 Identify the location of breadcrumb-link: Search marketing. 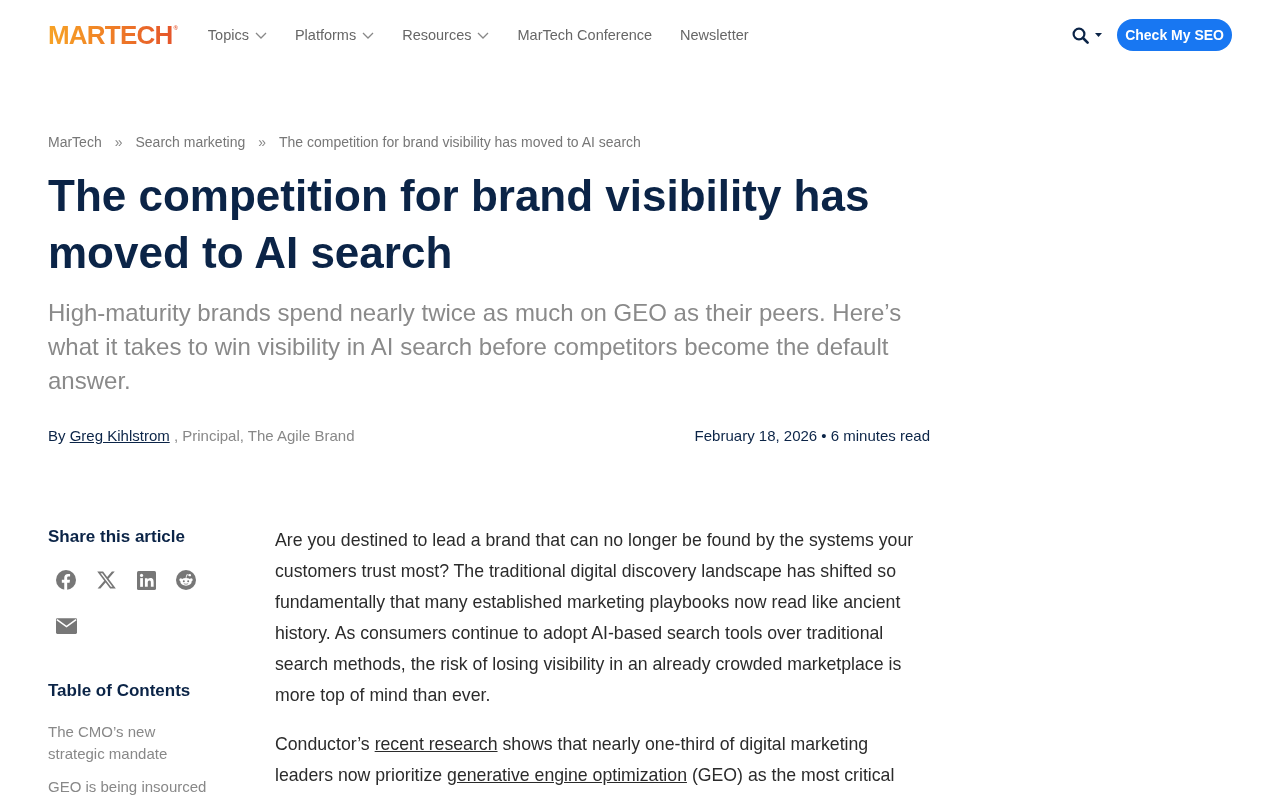
(190, 142).